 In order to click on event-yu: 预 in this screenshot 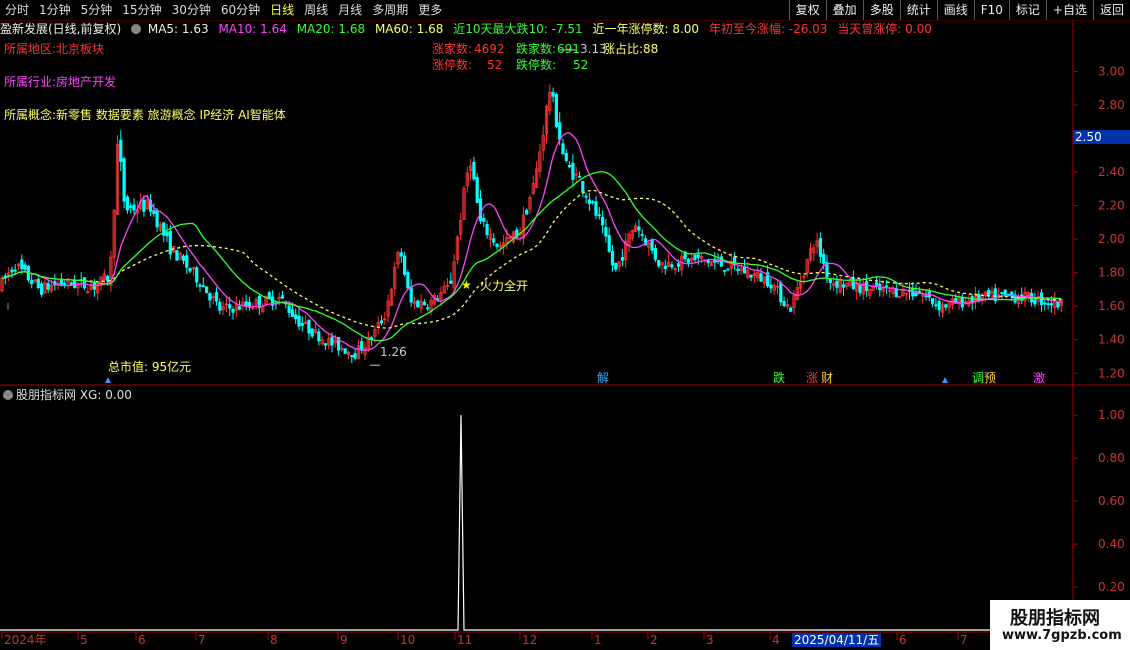, I will do `click(990, 378)`.